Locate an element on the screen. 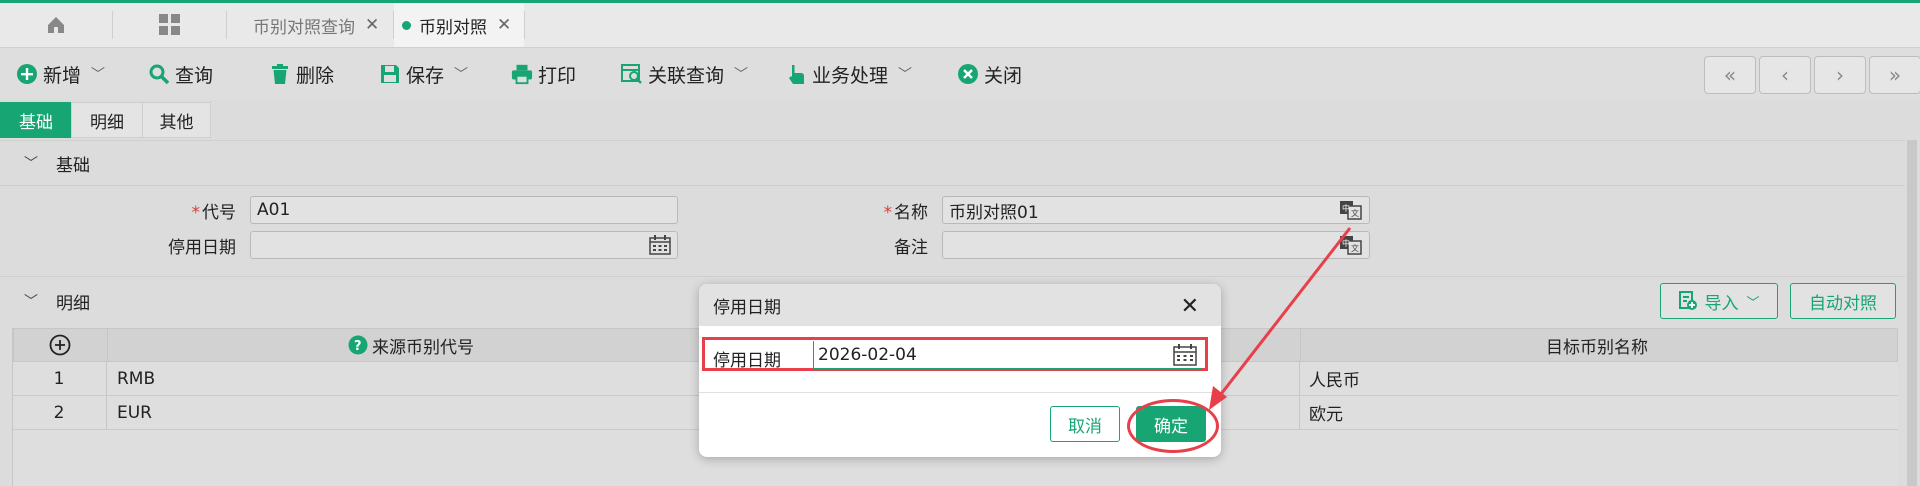 This screenshot has height=486, width=1920. annotation-arrow is located at coordinates (1280, 318).